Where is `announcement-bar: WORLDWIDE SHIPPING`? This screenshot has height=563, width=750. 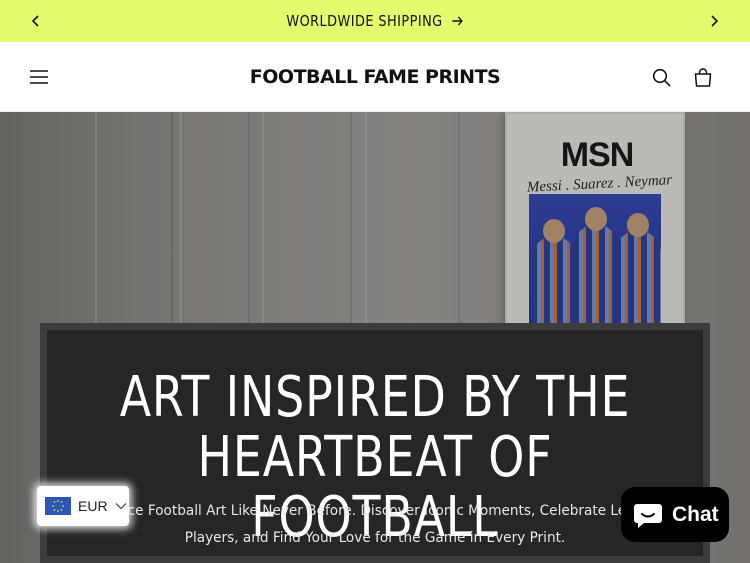 announcement-bar: WORLDWIDE SHIPPING is located at coordinates (375, 21).